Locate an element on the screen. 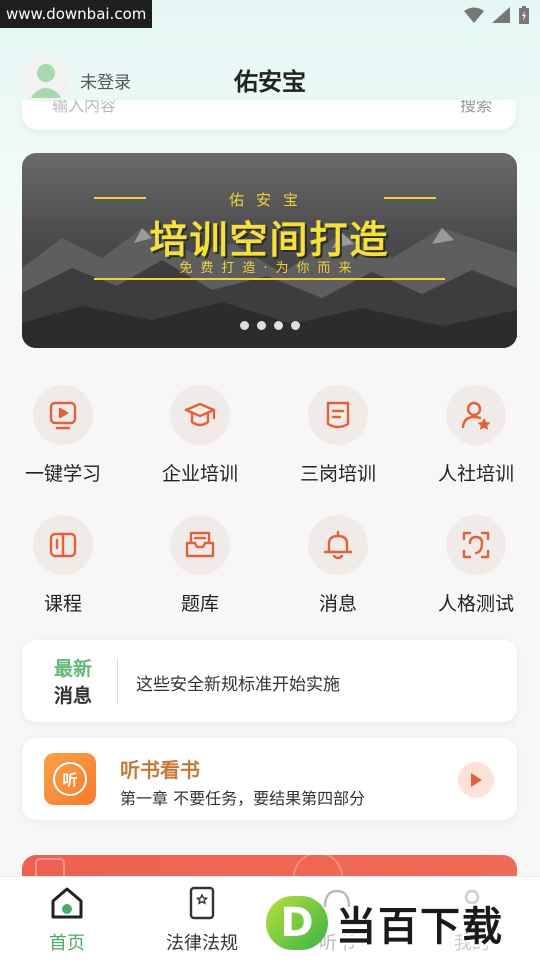 This screenshot has width=540, height=960. grid-label: 人社培训 is located at coordinates (475, 474).